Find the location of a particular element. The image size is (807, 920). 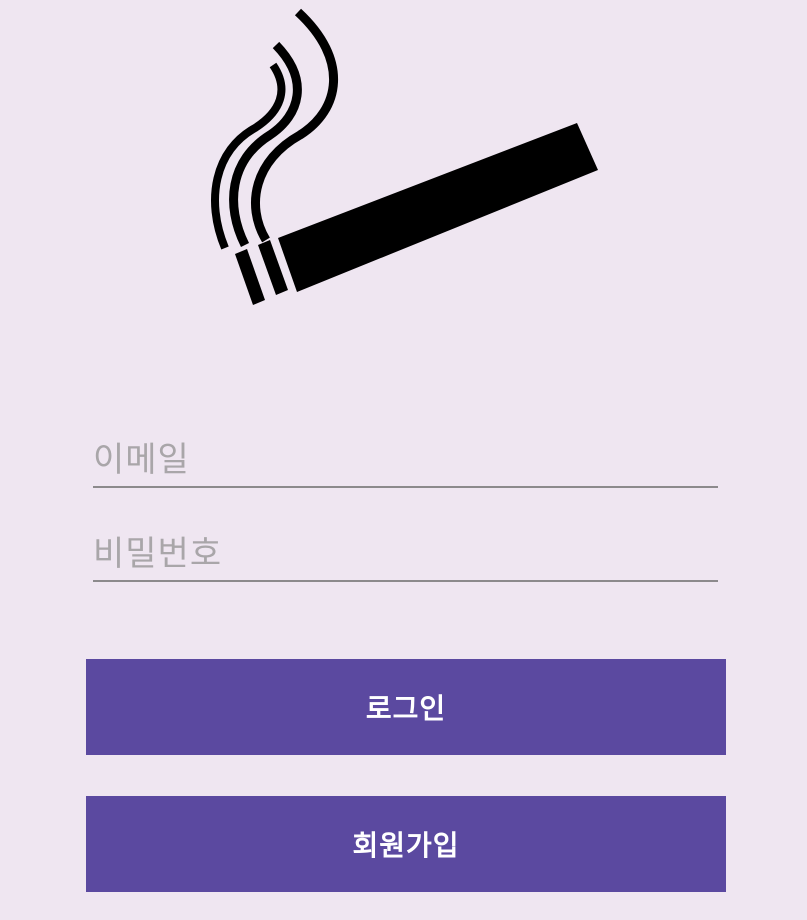

email-field is located at coordinates (405, 458).